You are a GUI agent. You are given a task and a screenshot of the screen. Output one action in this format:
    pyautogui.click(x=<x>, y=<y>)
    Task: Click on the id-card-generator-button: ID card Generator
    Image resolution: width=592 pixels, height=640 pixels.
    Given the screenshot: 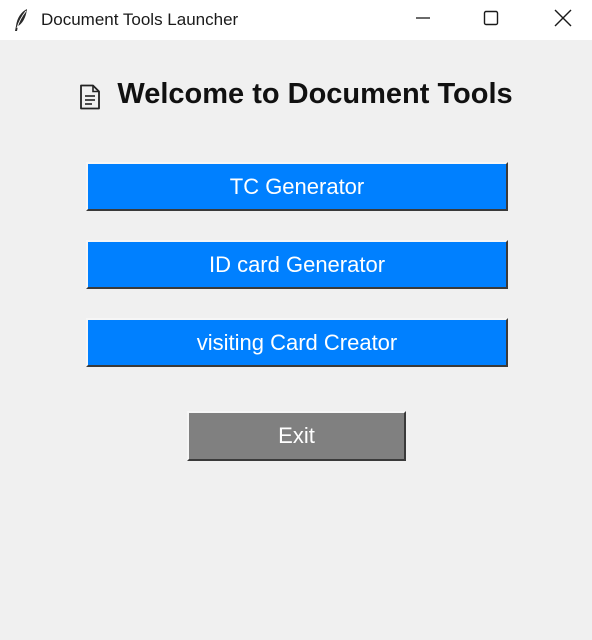 What is the action you would take?
    pyautogui.click(x=297, y=264)
    